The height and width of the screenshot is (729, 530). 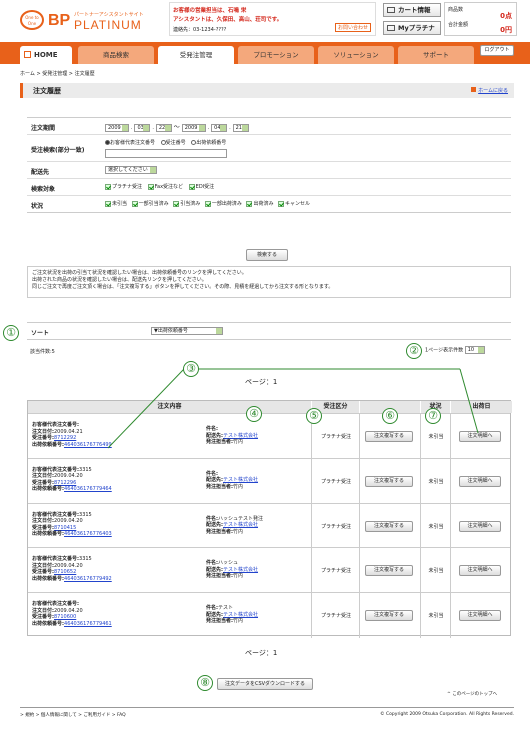 I want to click on marker-1: ①, so click(x=11, y=333).